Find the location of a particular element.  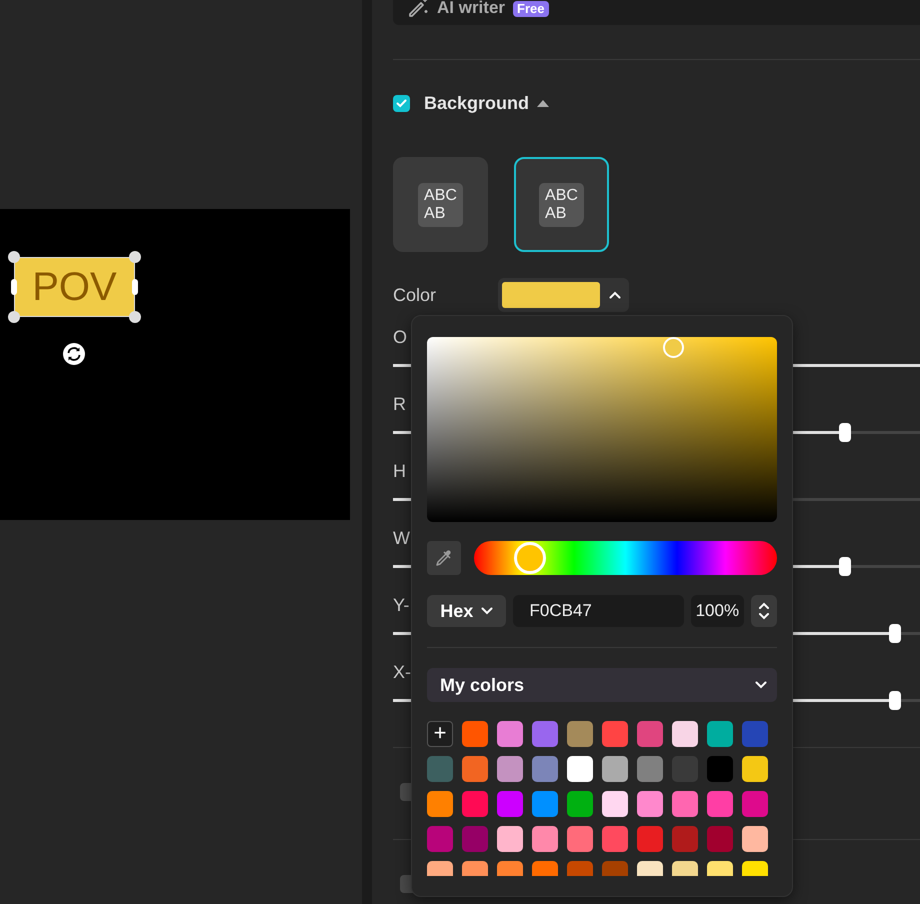

check-icon is located at coordinates (401, 103).